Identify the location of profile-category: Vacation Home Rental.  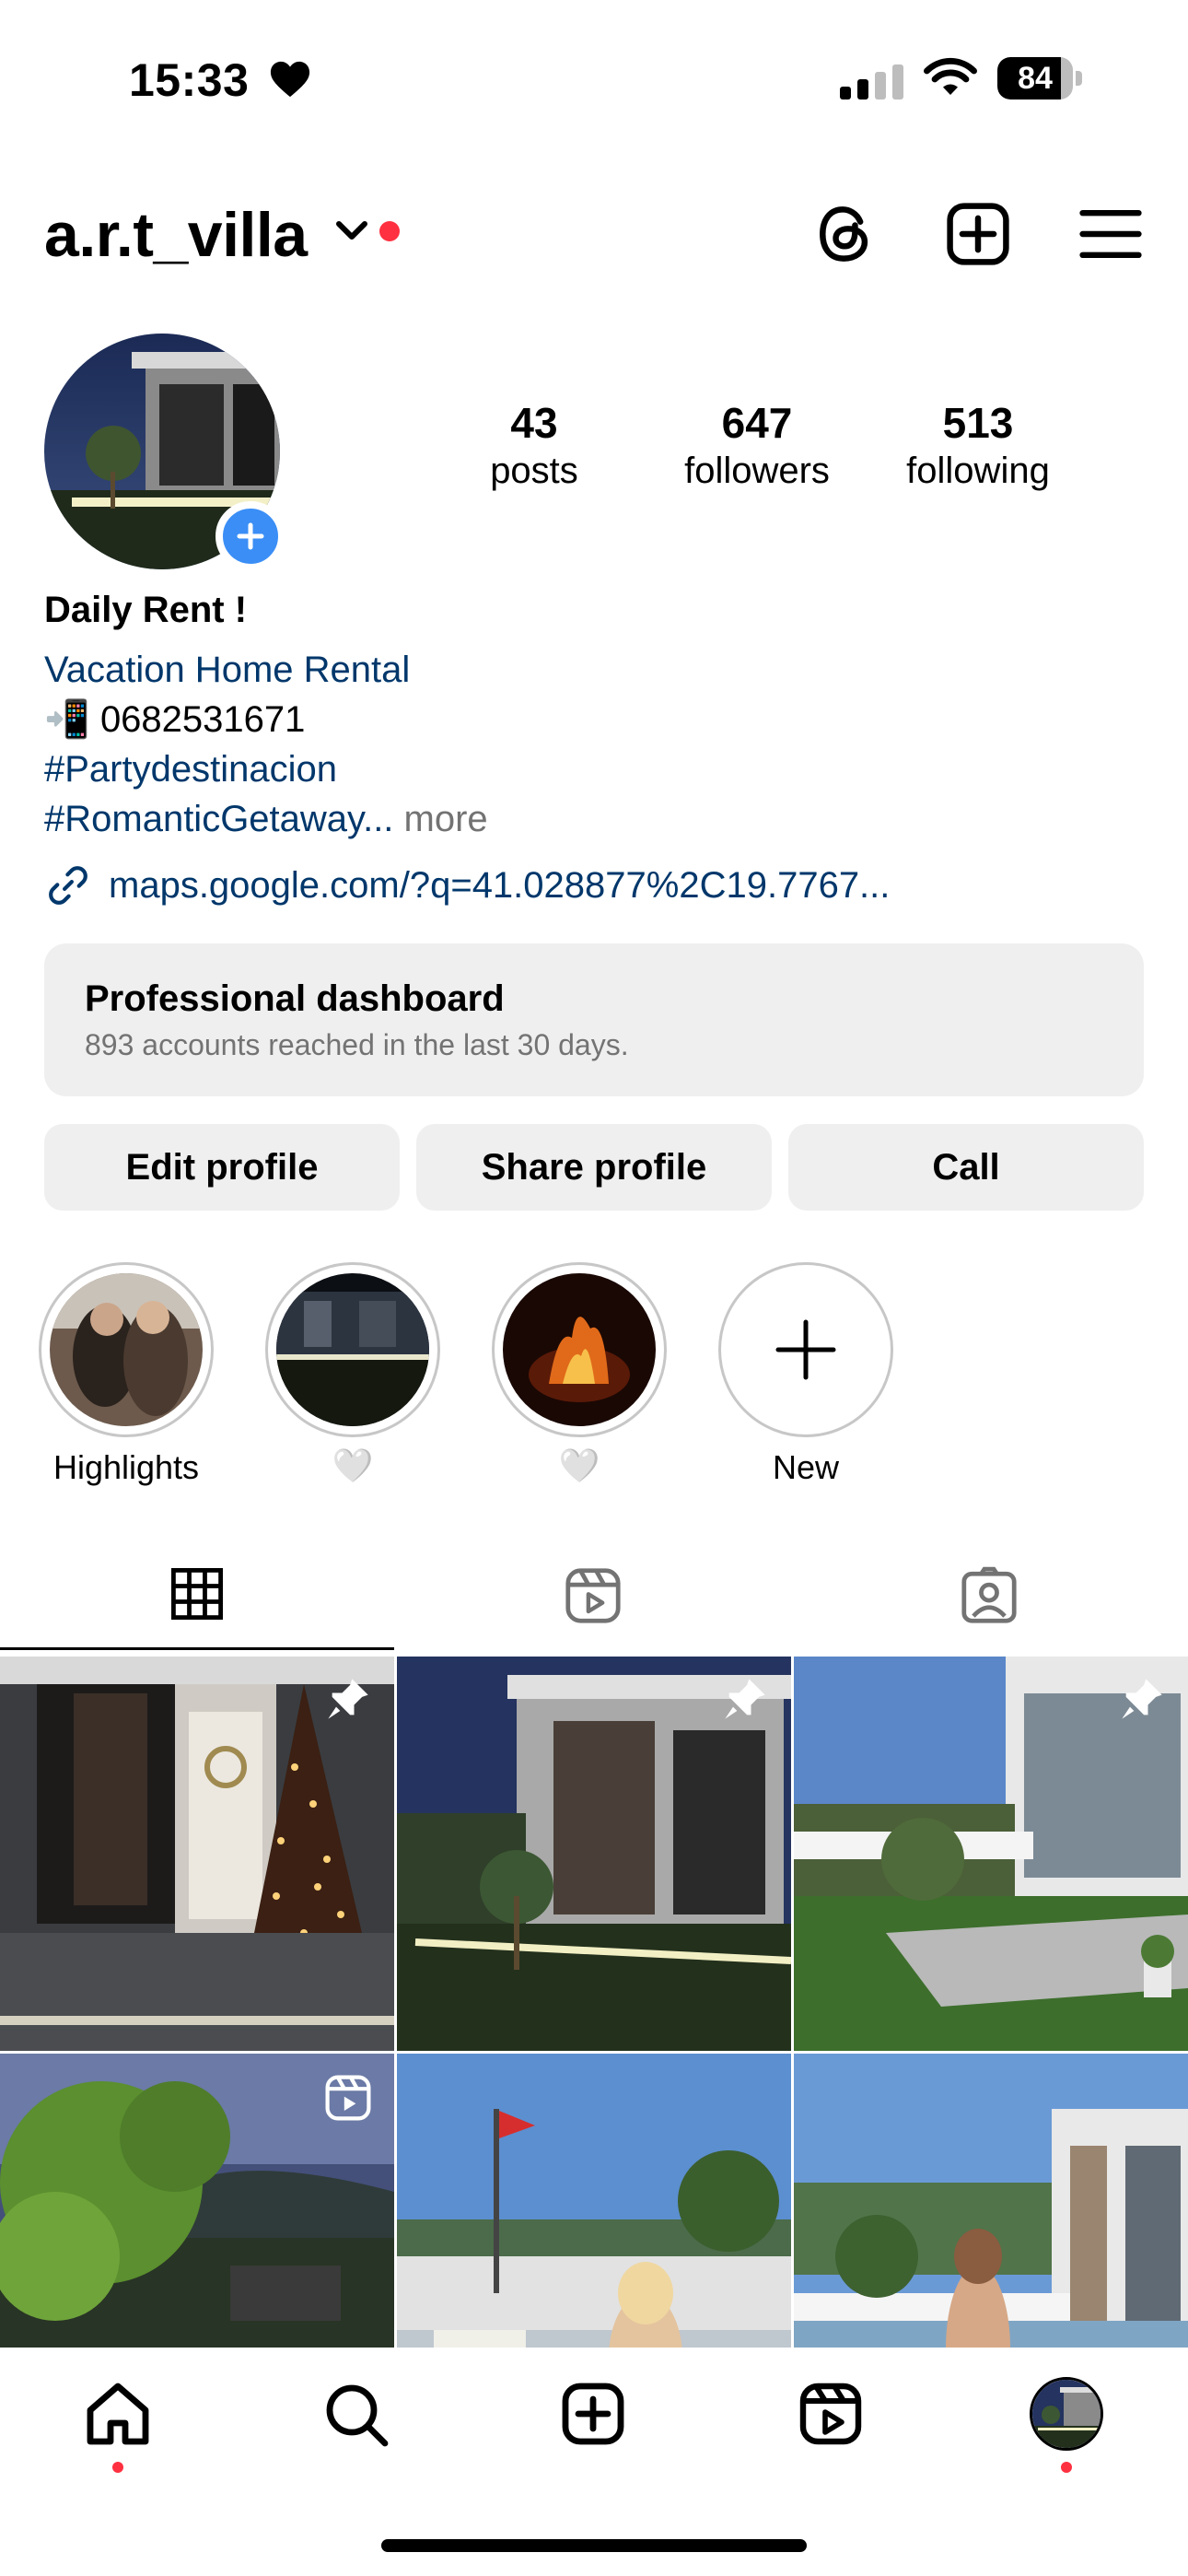
(227, 670).